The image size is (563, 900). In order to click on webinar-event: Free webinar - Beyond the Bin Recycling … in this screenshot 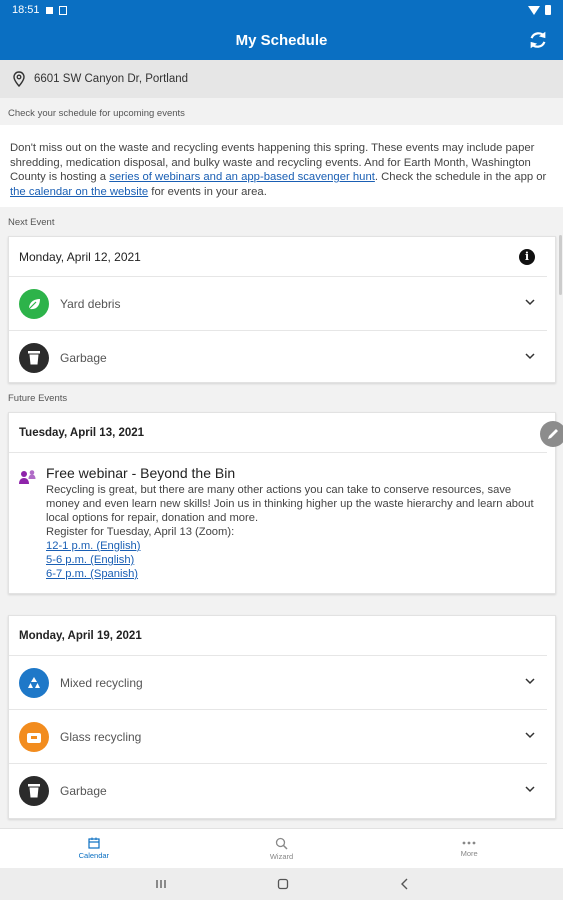, I will do `click(282, 522)`.